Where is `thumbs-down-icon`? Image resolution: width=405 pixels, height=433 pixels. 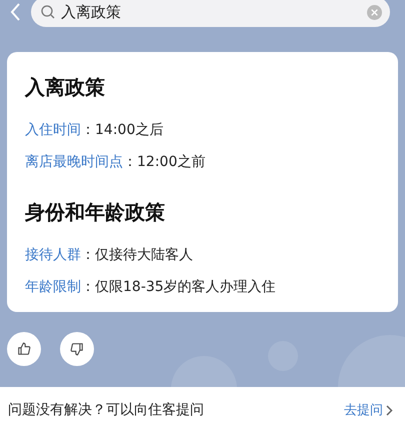 thumbs-down-icon is located at coordinates (77, 349).